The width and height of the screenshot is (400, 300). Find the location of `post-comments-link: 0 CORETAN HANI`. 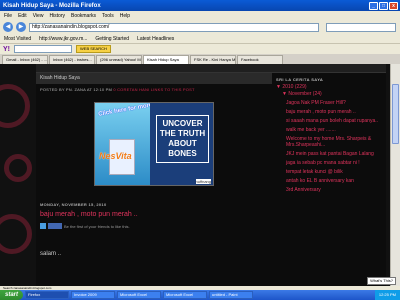

post-comments-link: 0 CORETAN HANI is located at coordinates (131, 89).